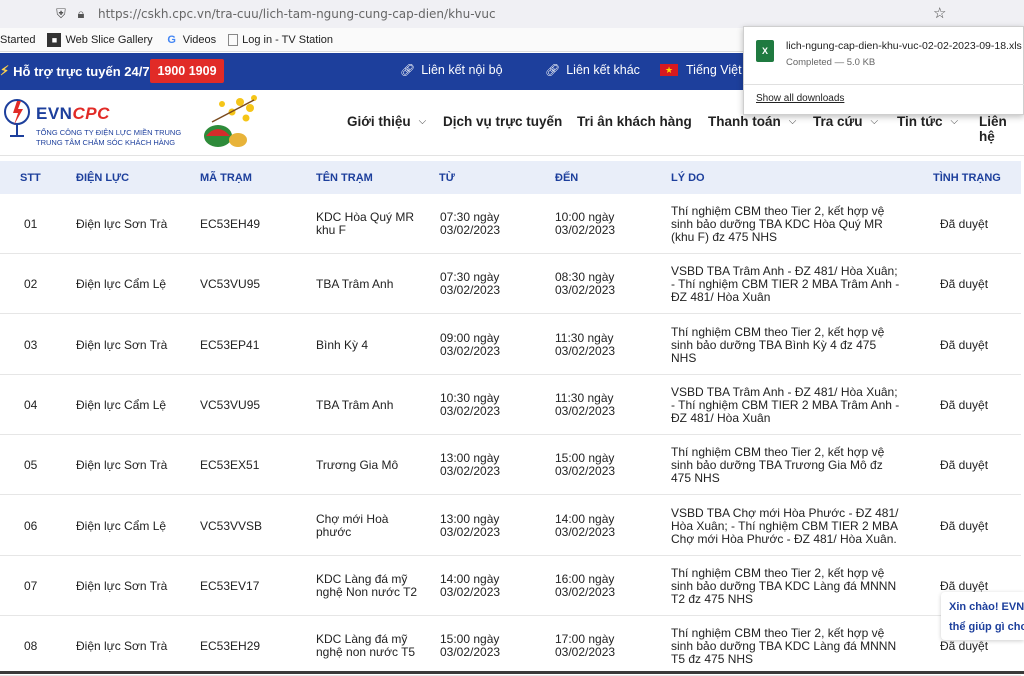 The image size is (1024, 676). Describe the element at coordinates (357, 465) in the screenshot. I see `cell-ten-tram-line: Trương Gia Mô` at that location.